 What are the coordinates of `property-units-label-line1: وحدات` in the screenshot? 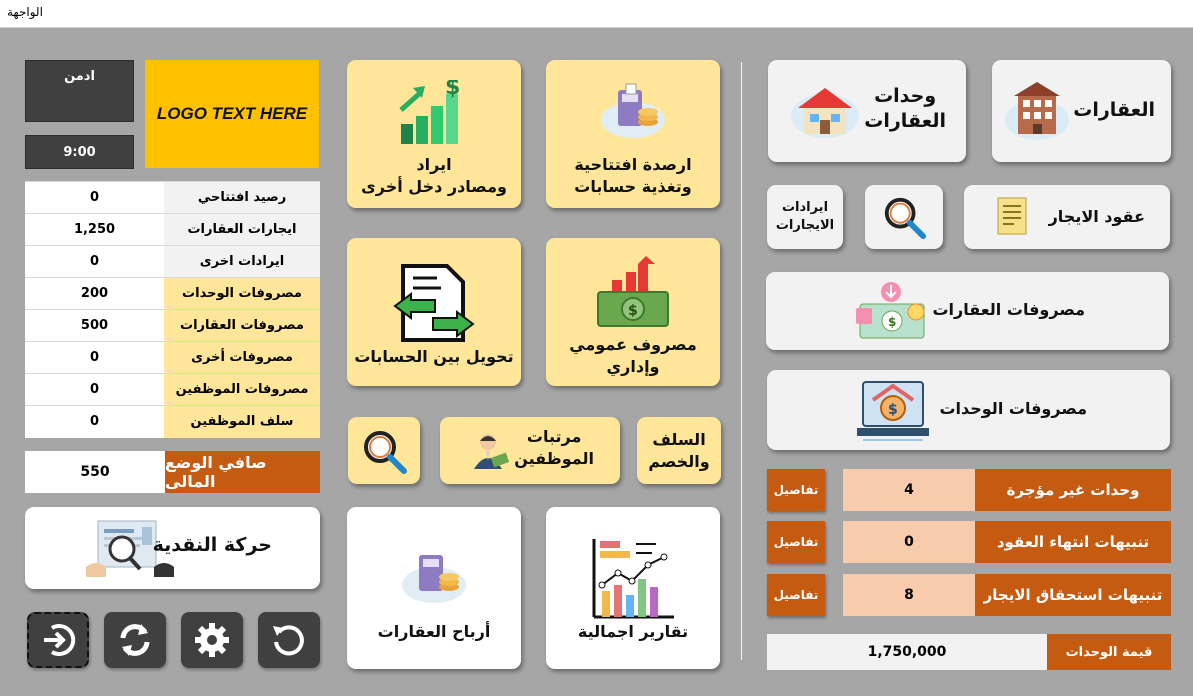 It's located at (905, 96).